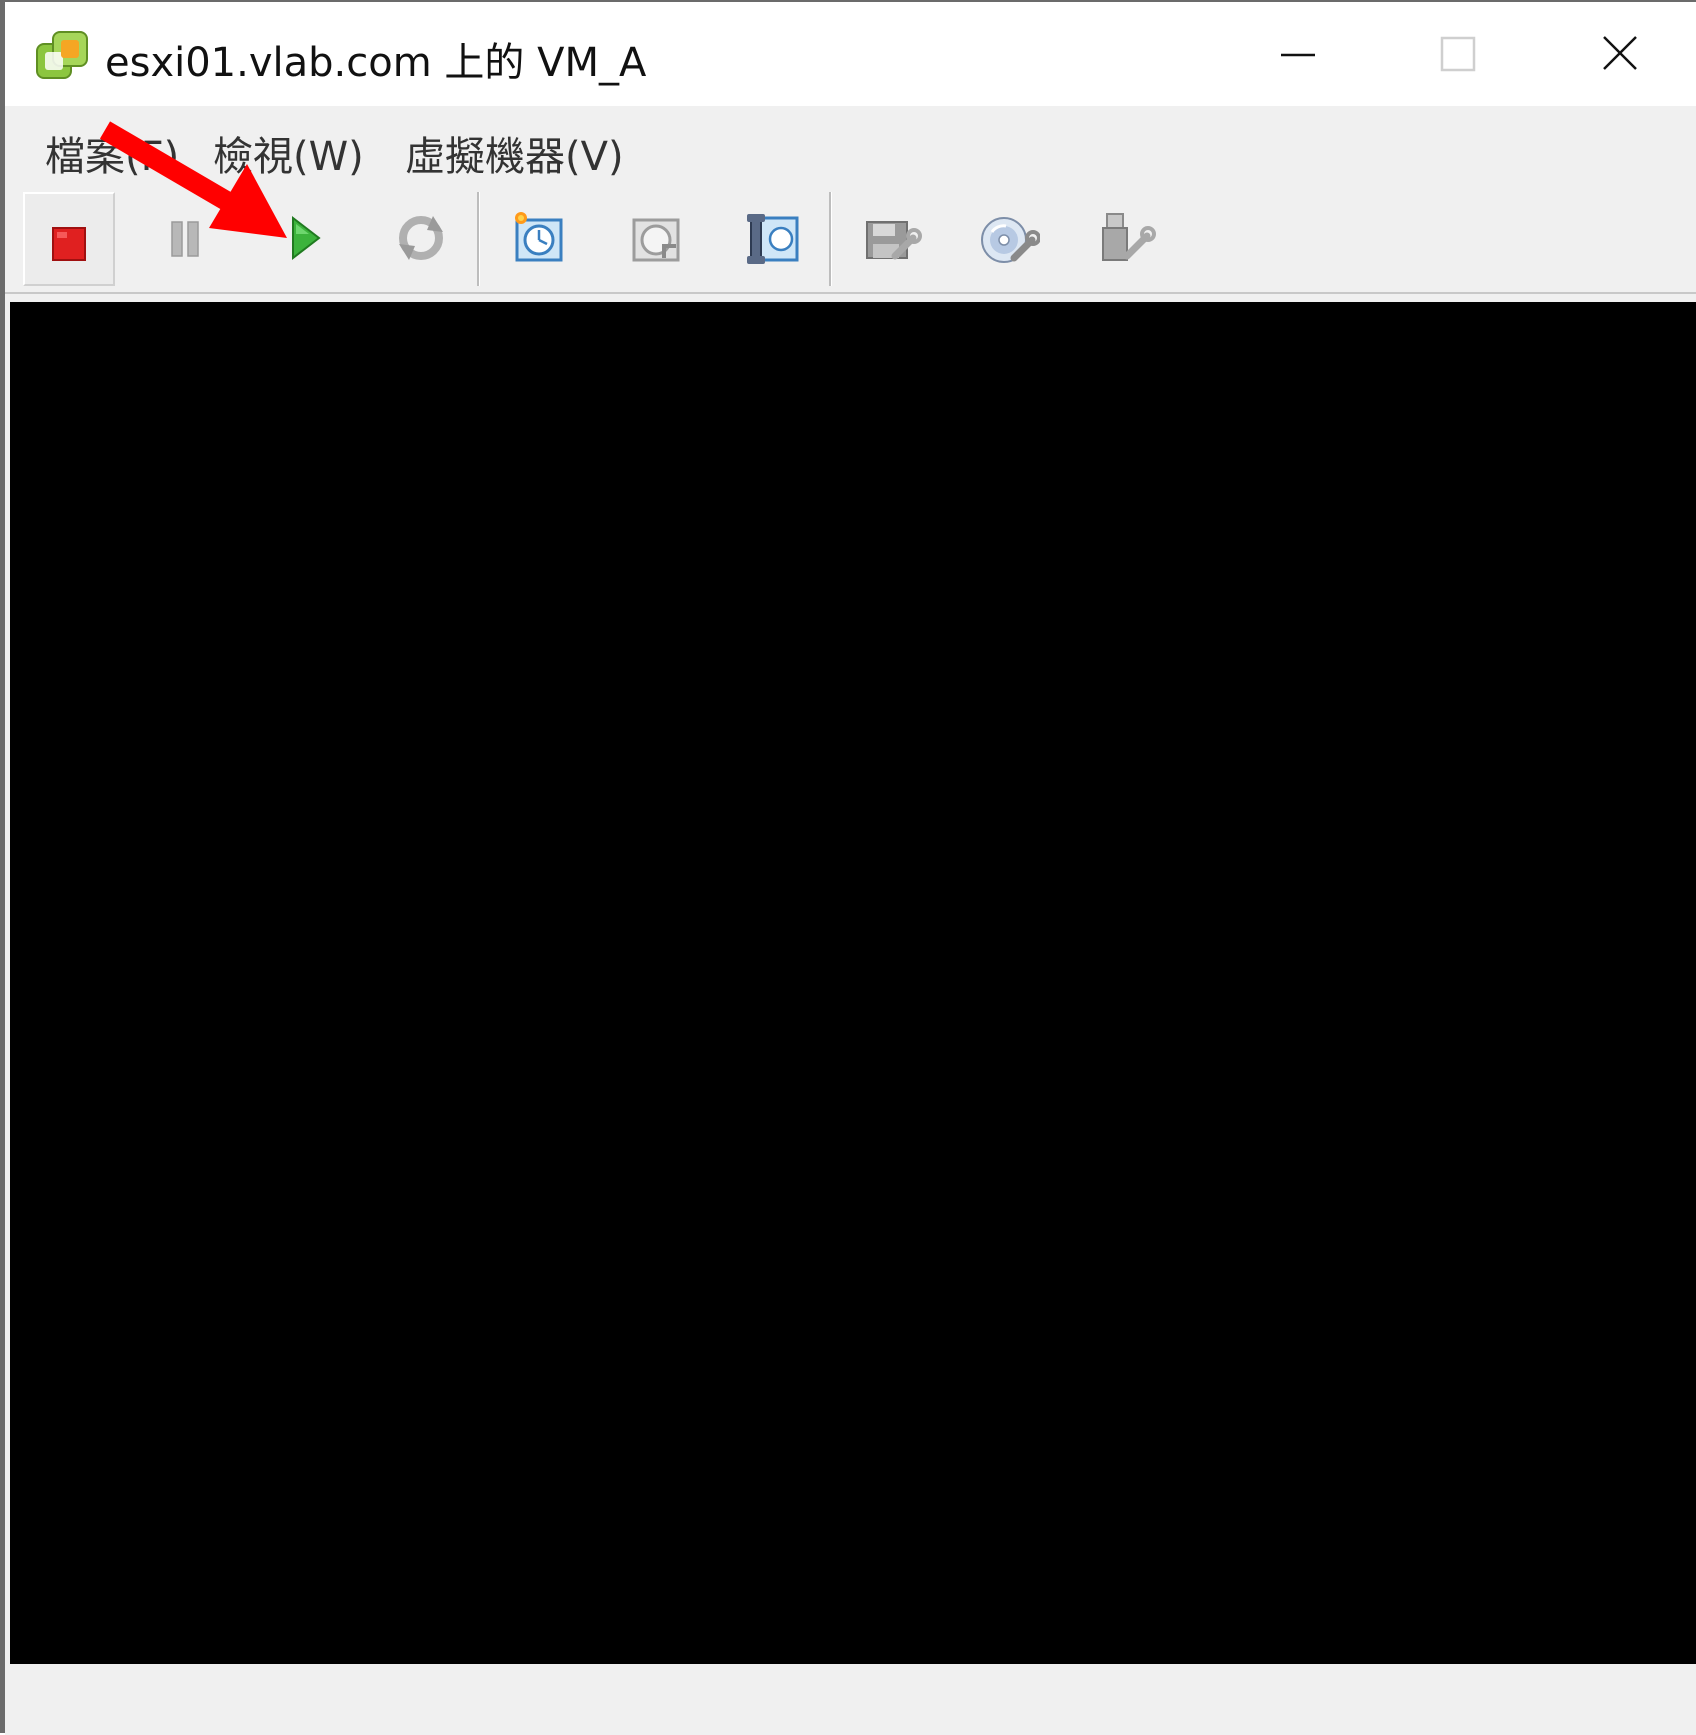  I want to click on usb-device-button, so click(1125, 239).